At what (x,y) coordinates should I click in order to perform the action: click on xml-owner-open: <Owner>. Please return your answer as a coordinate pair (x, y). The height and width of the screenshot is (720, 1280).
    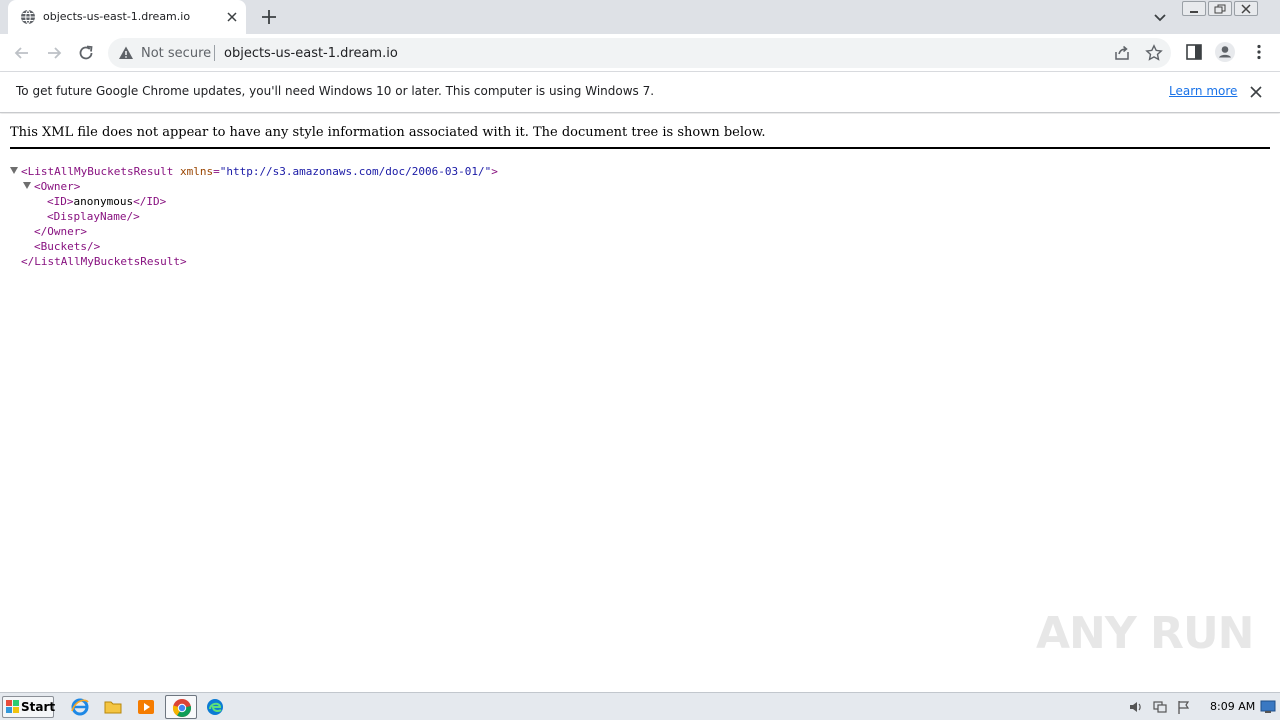
    Looking at the image, I should click on (254, 186).